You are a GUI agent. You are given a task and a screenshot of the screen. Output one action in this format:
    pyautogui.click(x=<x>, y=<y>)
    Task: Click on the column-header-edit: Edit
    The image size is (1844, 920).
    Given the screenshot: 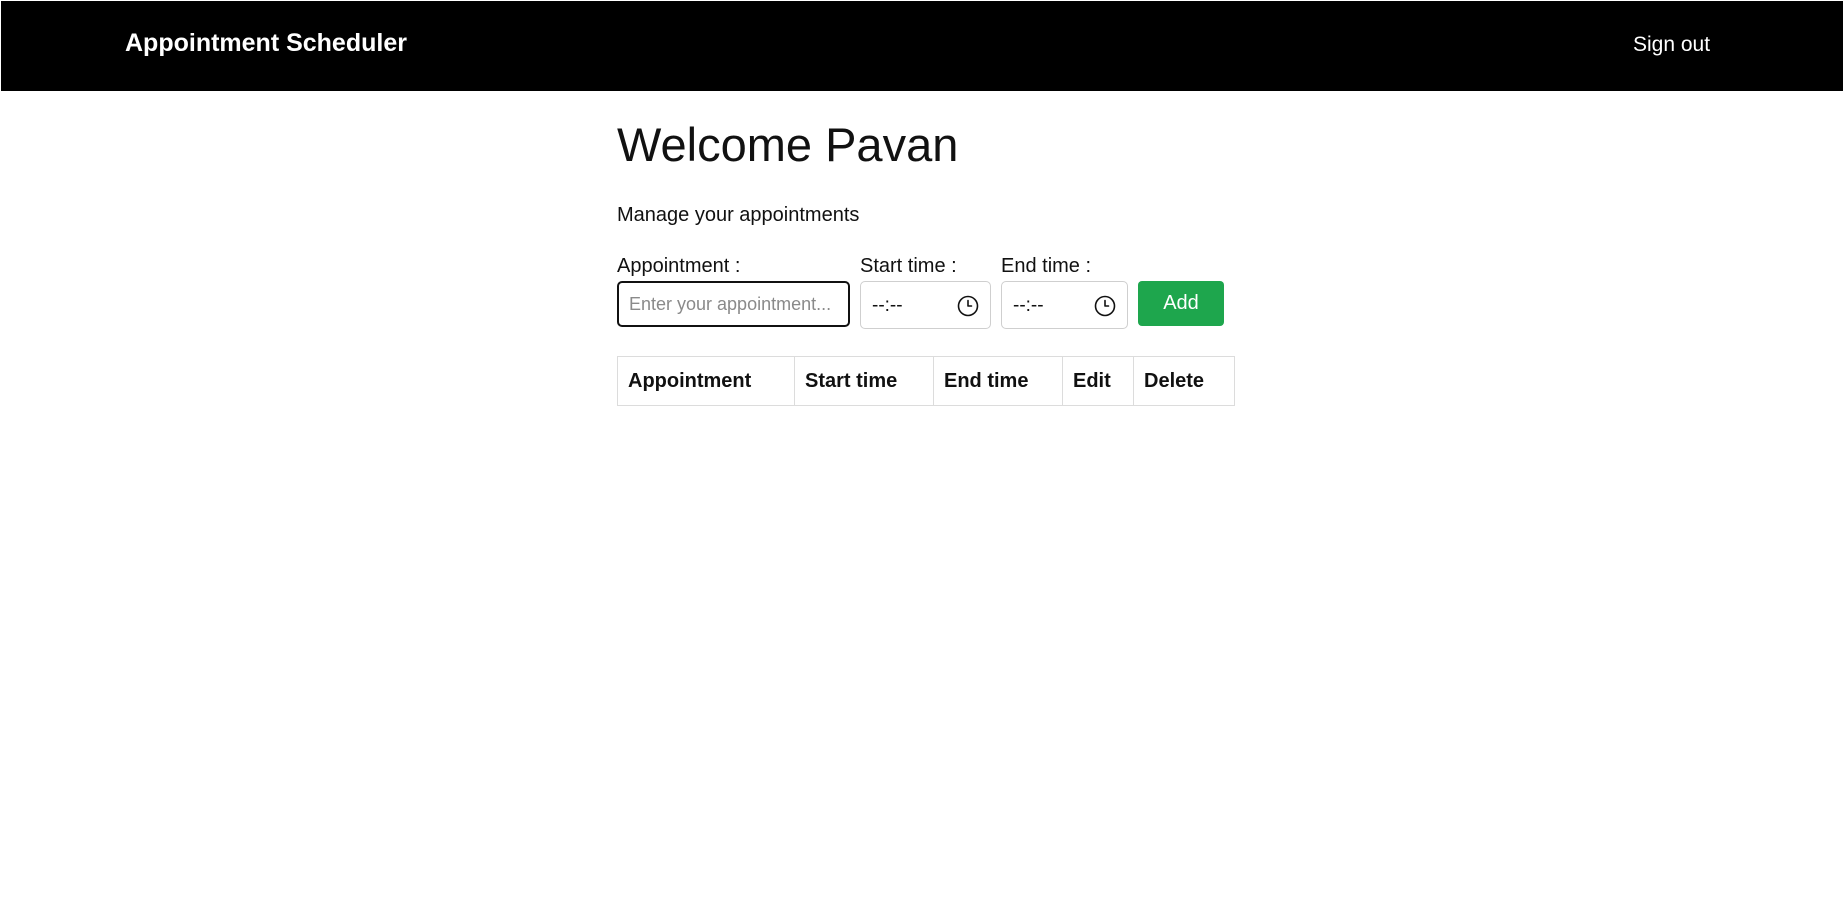 What is the action you would take?
    pyautogui.click(x=1098, y=381)
    